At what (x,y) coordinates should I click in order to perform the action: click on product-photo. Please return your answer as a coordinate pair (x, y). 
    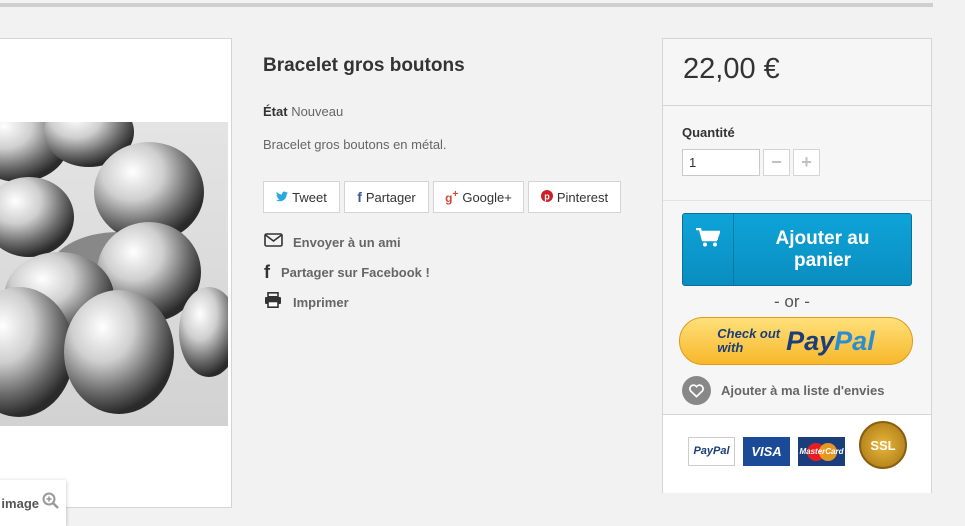
    Looking at the image, I should click on (114, 274).